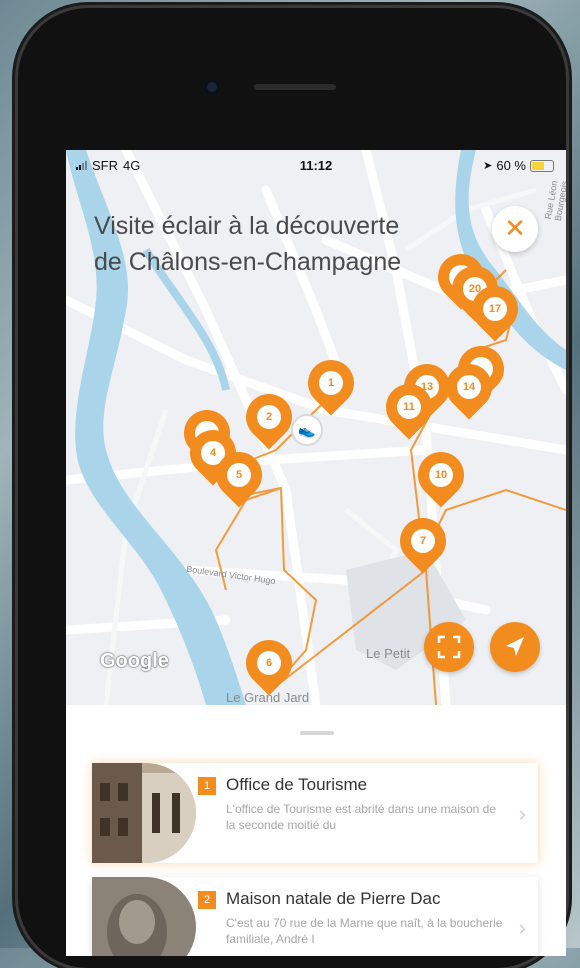 The height and width of the screenshot is (968, 580). I want to click on fullscreen-button, so click(449, 647).